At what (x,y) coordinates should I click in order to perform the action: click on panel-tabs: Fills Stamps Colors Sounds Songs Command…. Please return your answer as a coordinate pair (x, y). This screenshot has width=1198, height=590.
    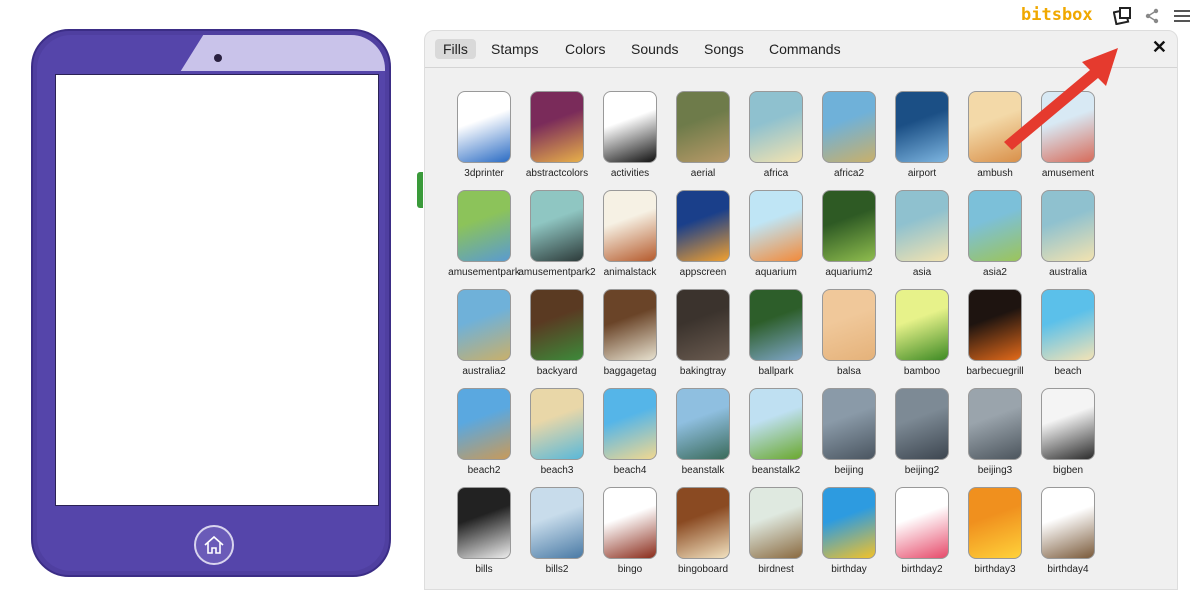
    Looking at the image, I should click on (801, 49).